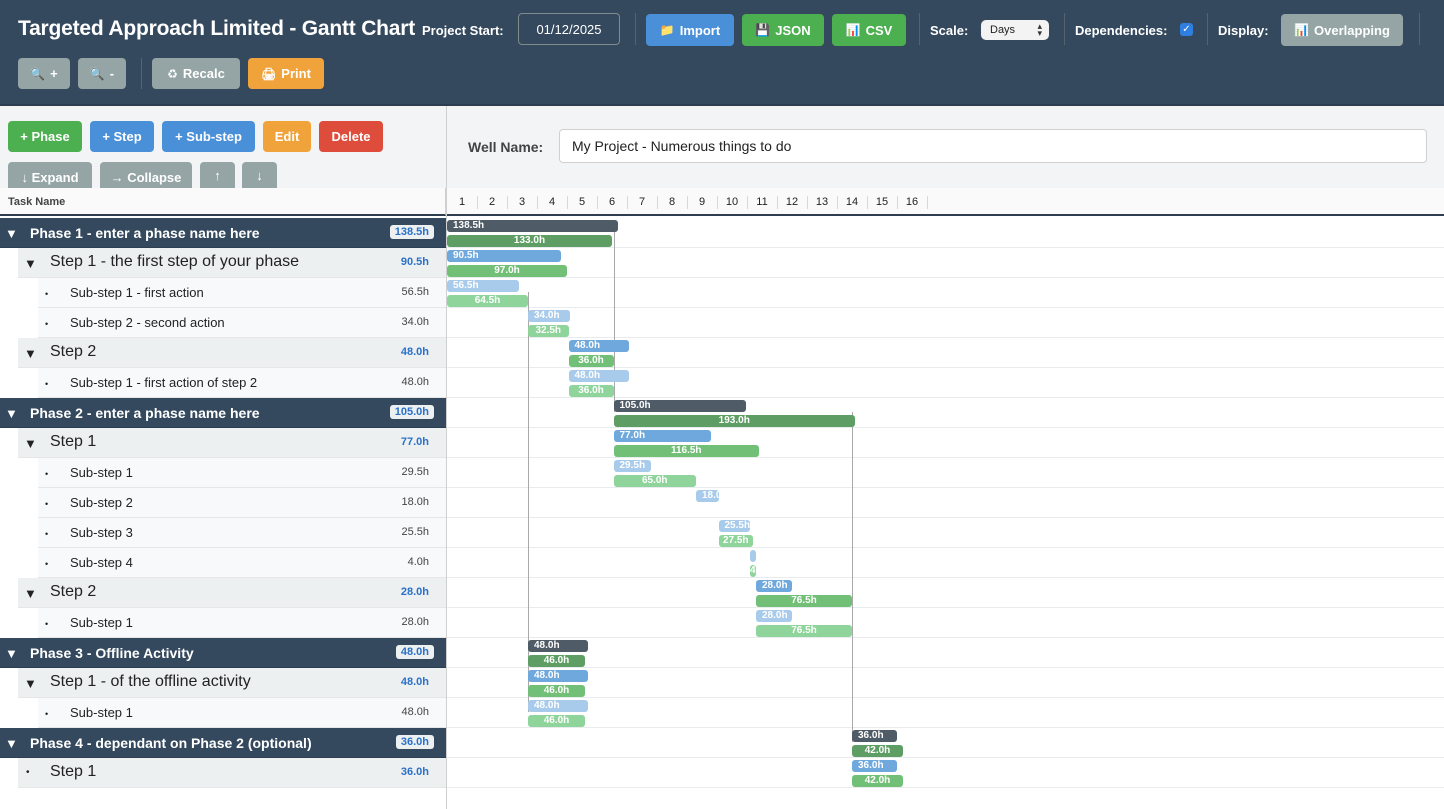 The height and width of the screenshot is (809, 1444). I want to click on substep-row: • Sub-step 2 - second action 34.0h, so click(242, 323).